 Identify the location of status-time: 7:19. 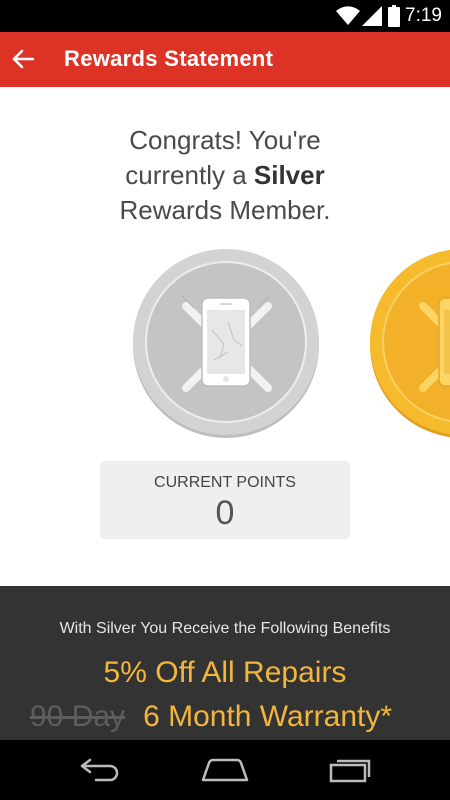
(423, 15).